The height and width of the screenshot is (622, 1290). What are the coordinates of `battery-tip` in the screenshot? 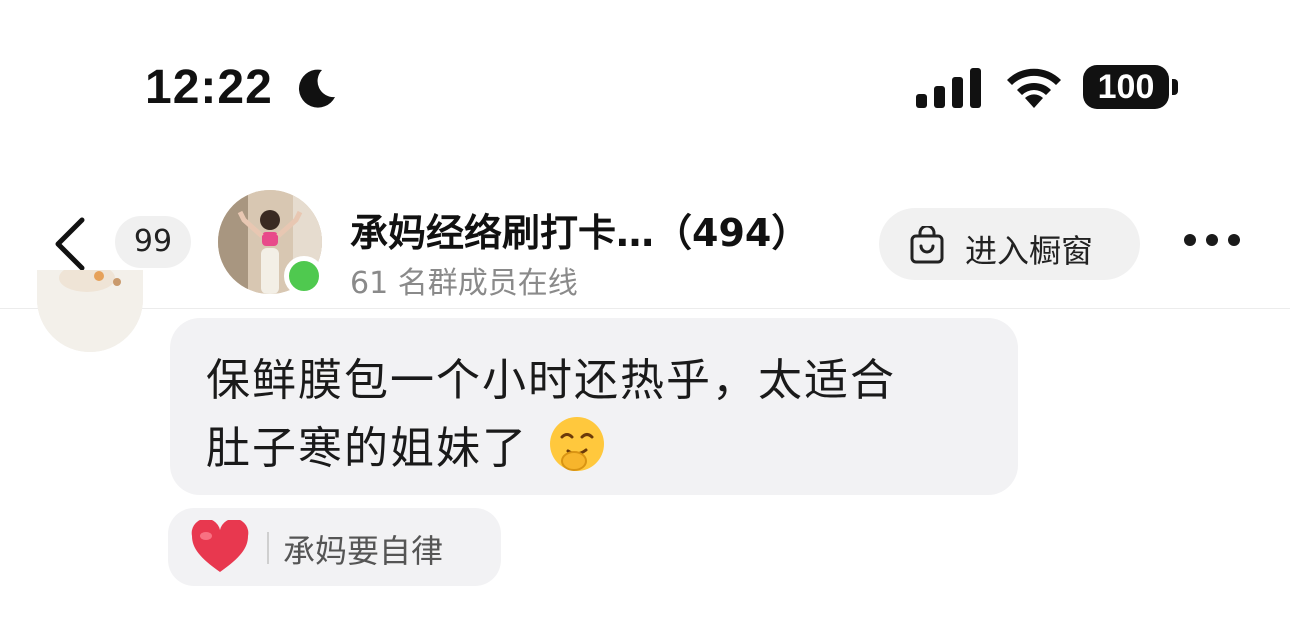 It's located at (1175, 87).